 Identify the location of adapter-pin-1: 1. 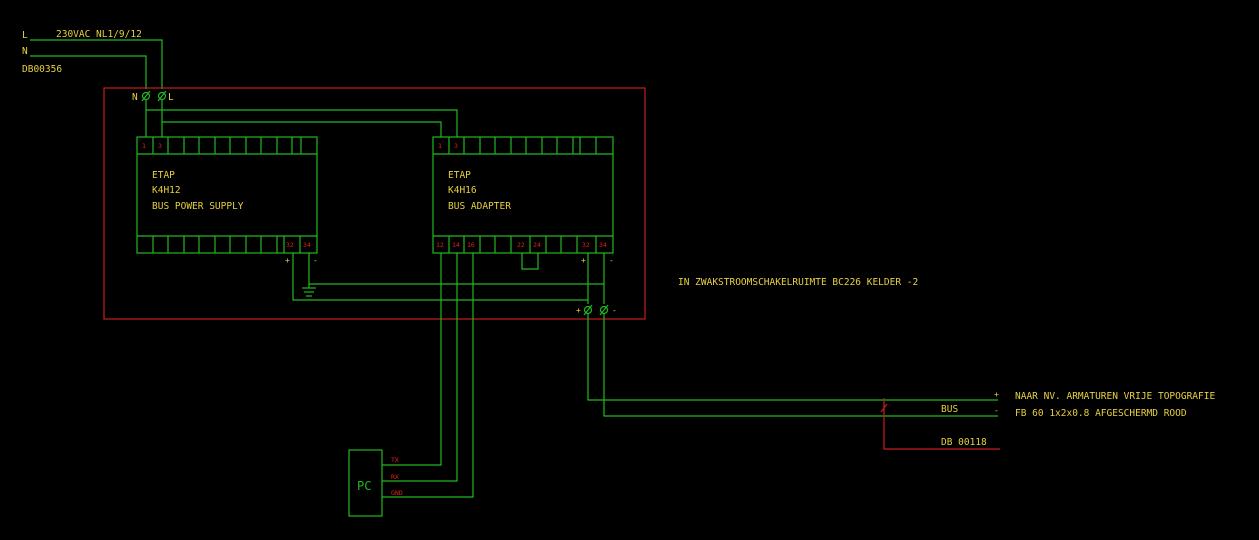
(440, 146).